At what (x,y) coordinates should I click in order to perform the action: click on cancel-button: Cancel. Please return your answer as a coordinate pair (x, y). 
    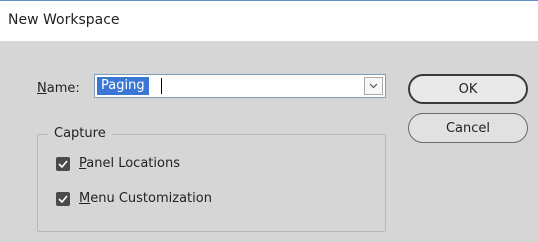
    Looking at the image, I should click on (468, 128).